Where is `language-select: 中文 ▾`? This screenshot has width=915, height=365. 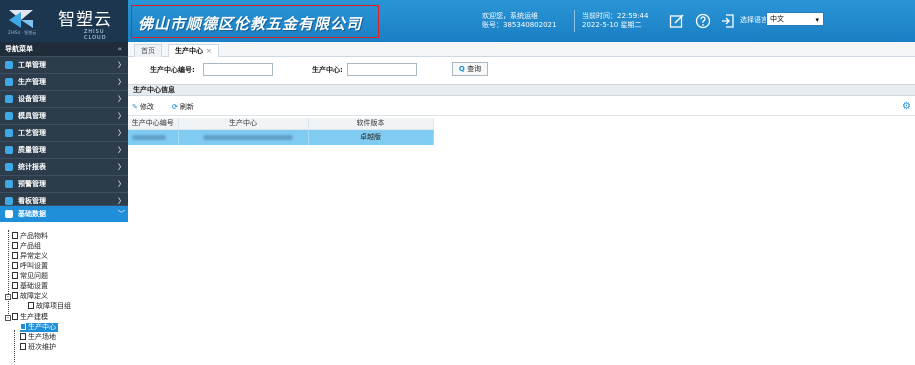 language-select: 中文 ▾ is located at coordinates (795, 19).